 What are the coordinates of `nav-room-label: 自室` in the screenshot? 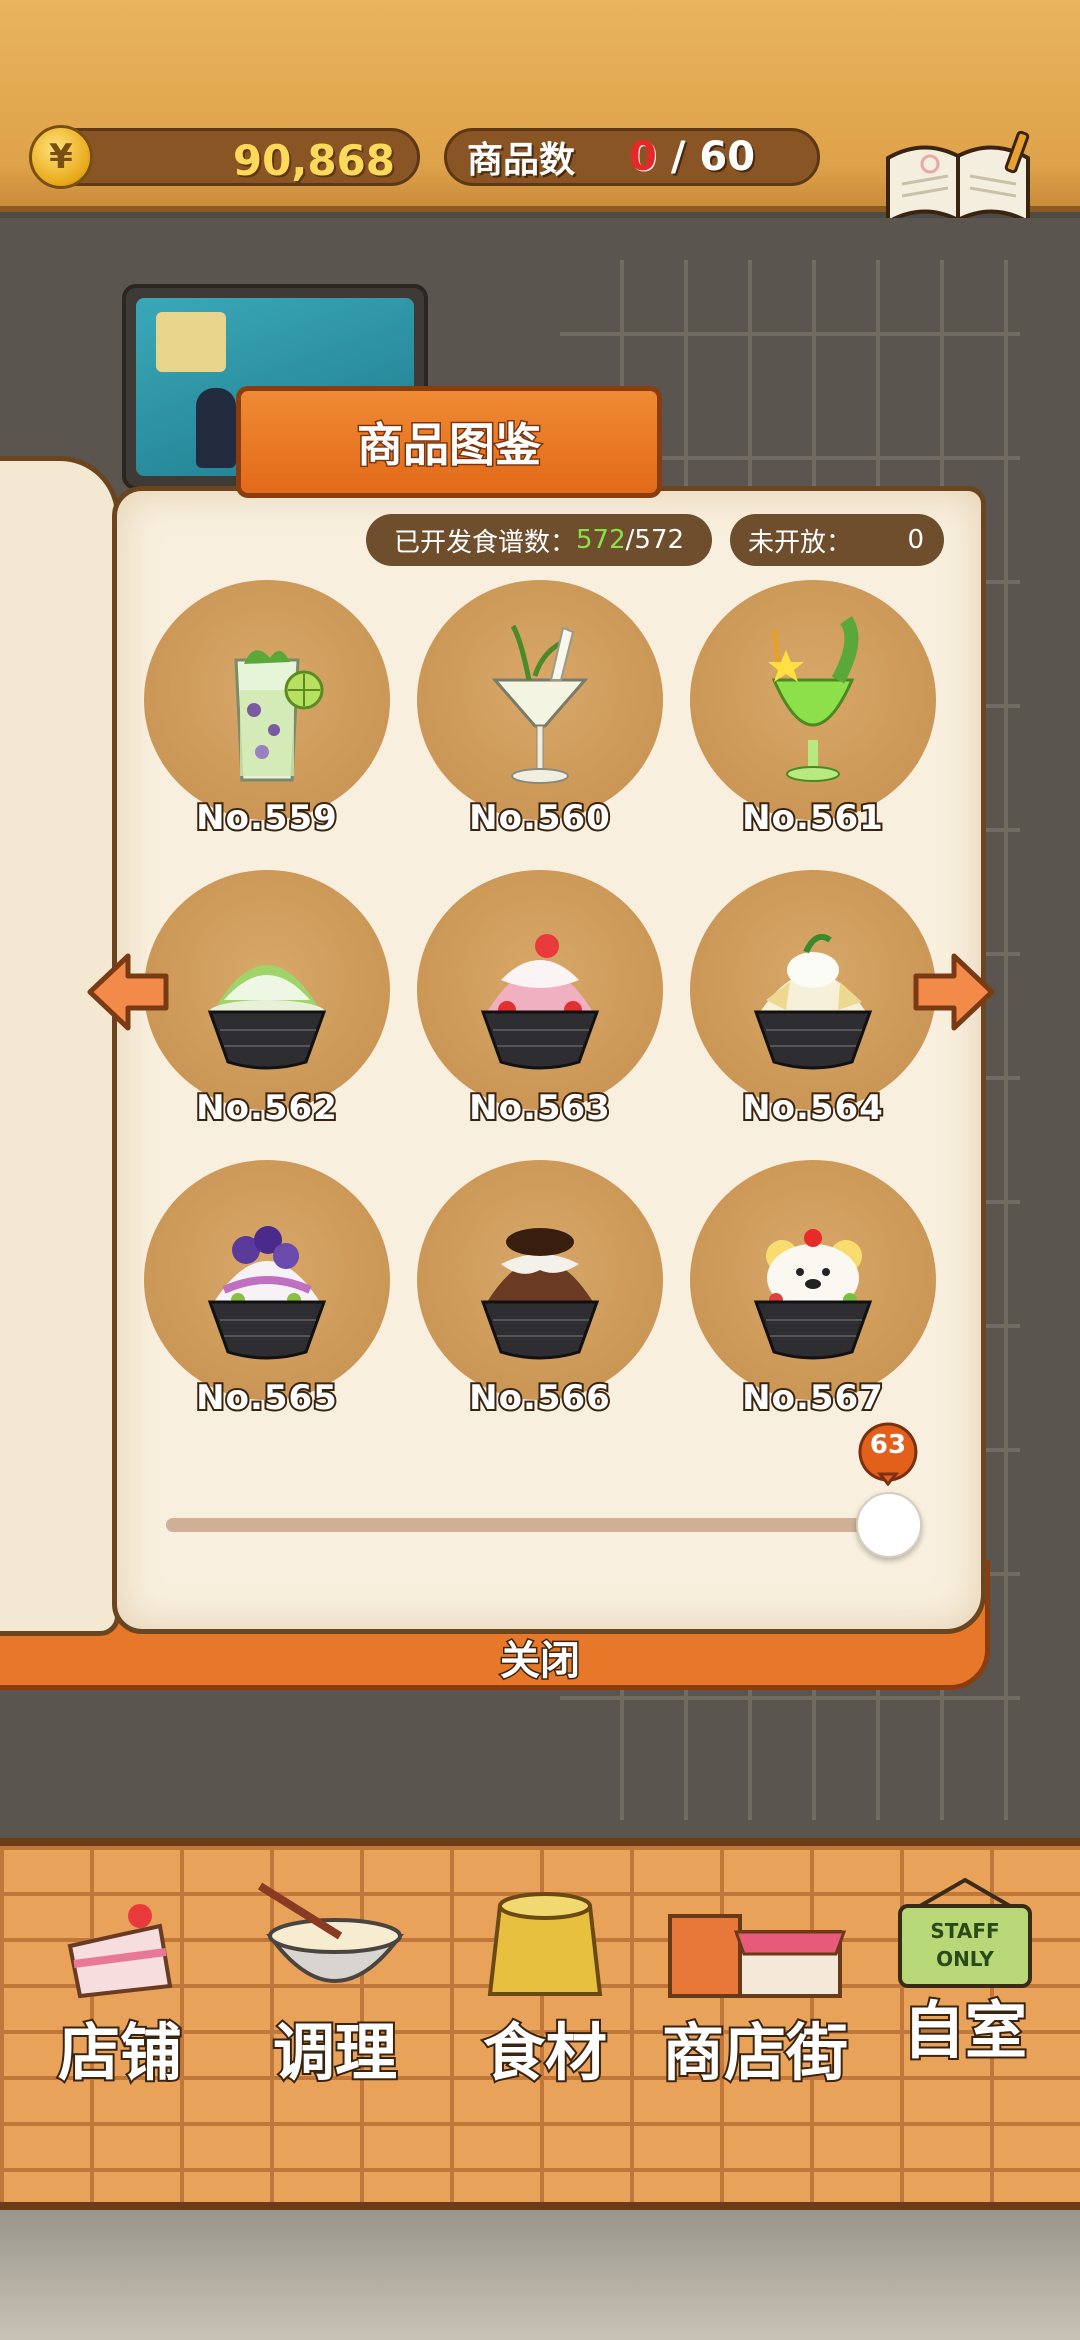 It's located at (965, 2030).